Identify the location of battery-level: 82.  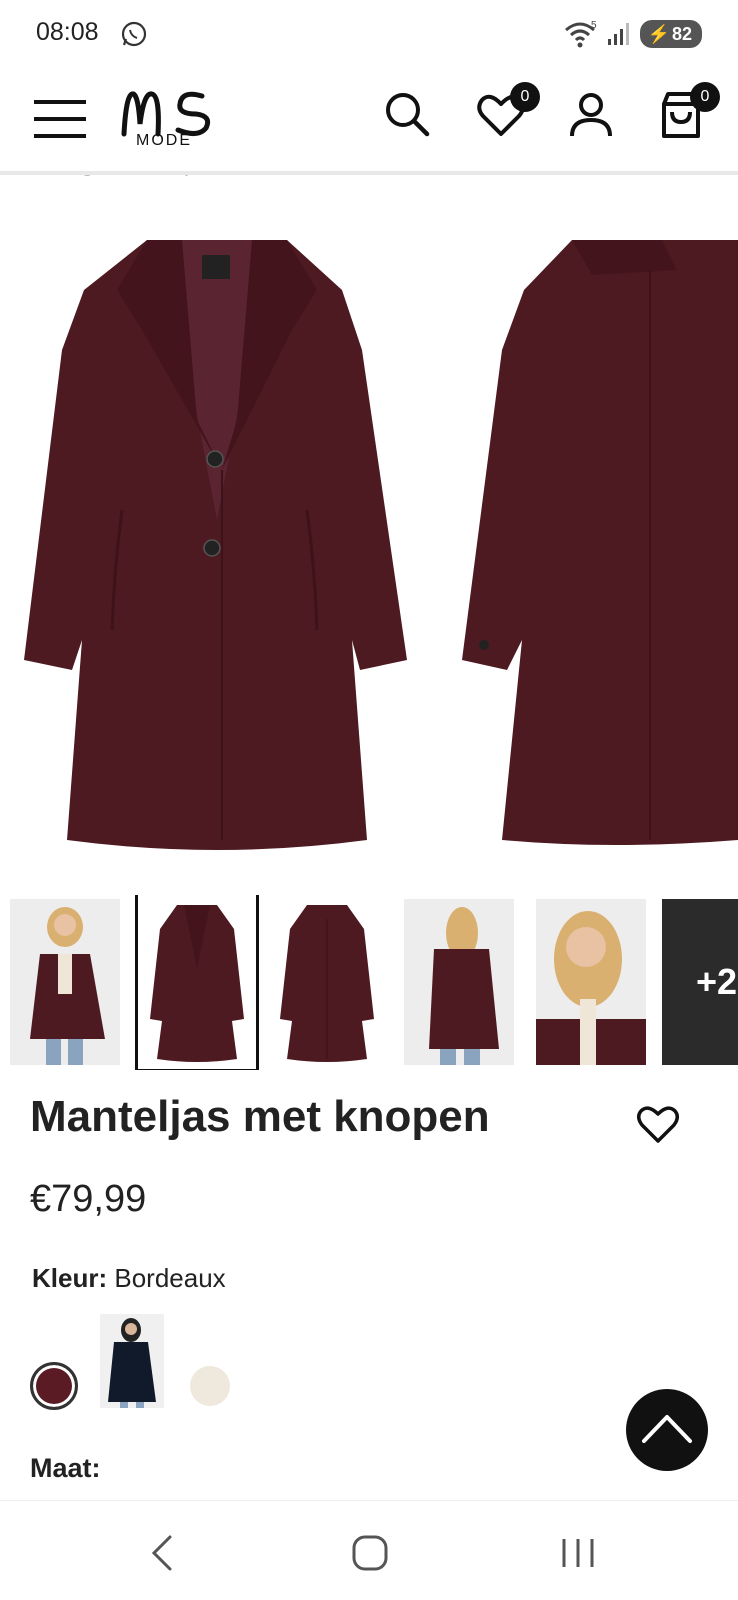
(681, 33).